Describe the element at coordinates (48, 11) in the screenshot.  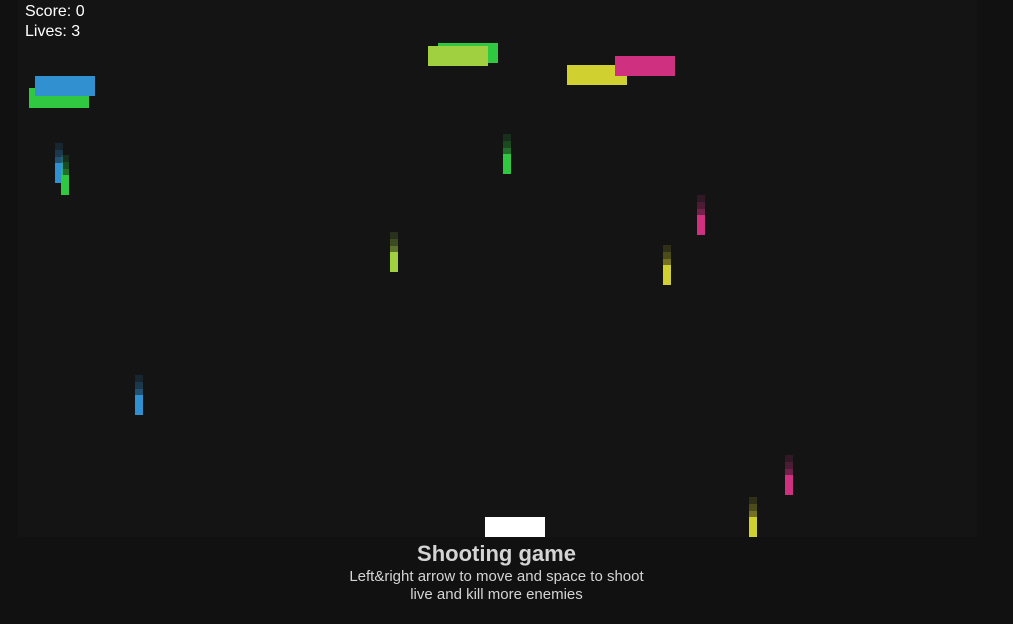
I see `score-label: Score:` at that location.